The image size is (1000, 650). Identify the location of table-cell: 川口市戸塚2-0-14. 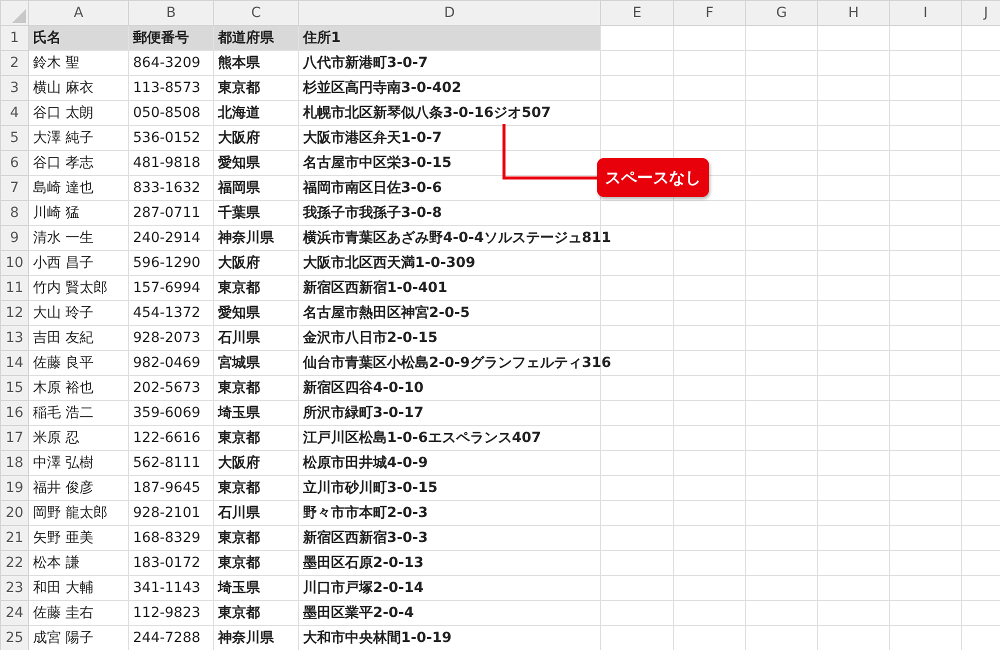
(363, 588).